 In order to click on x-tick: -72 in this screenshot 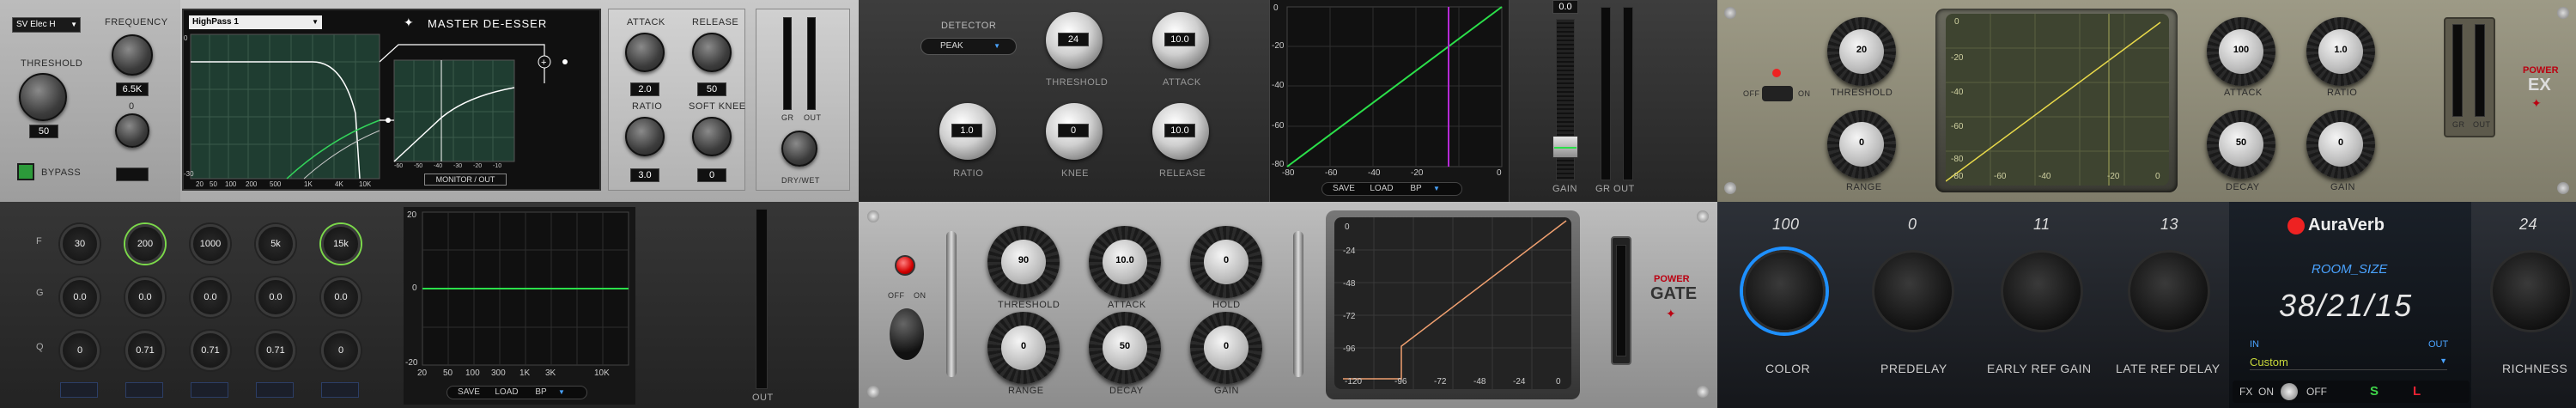, I will do `click(1440, 382)`.